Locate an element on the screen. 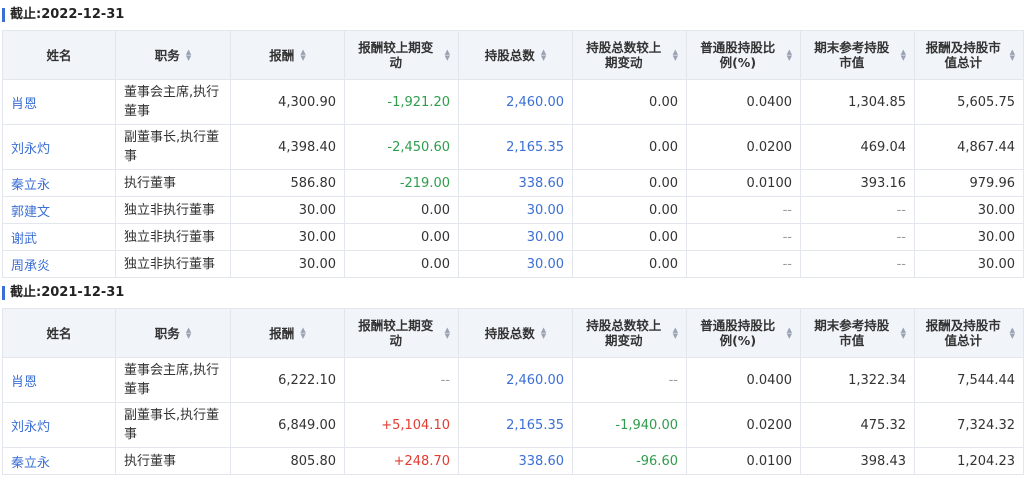 This screenshot has height=493, width=1024. section-title: 截止:2022-12-31 is located at coordinates (512, 15).